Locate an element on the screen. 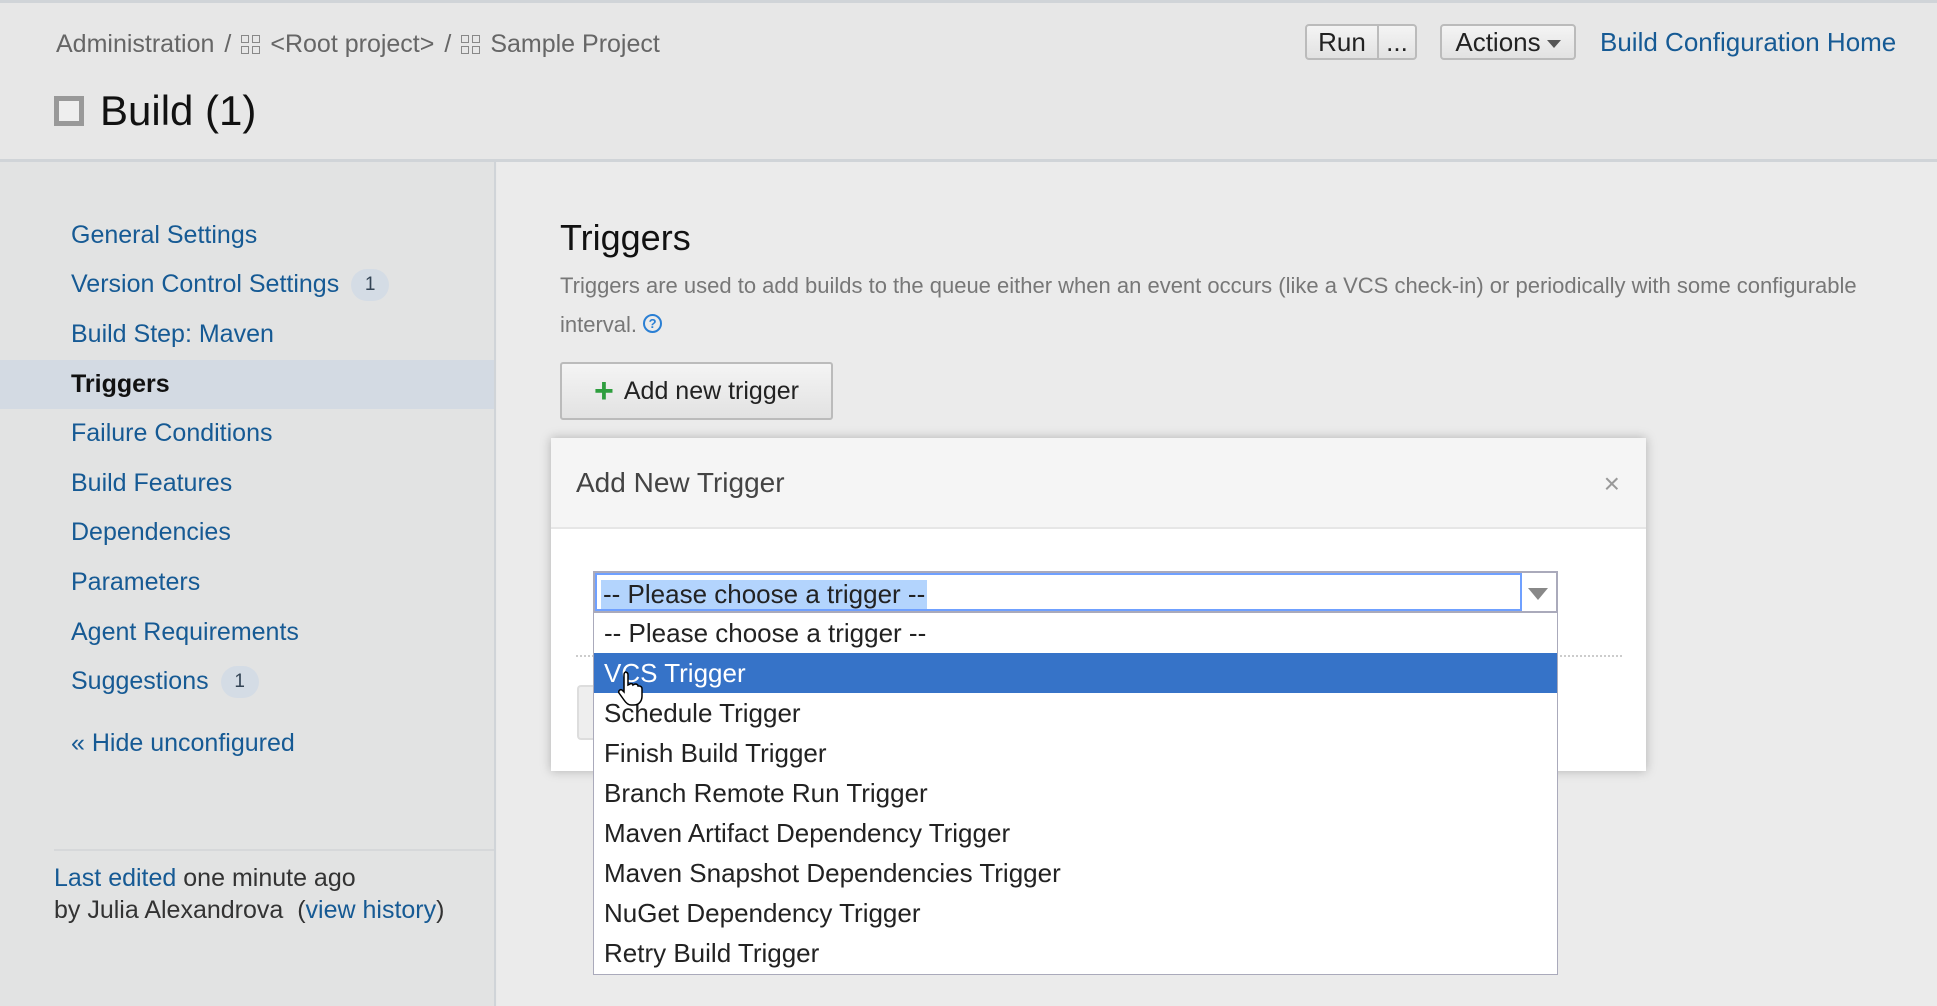 Image resolution: width=1937 pixels, height=1006 pixels. actions-button: Actions is located at coordinates (1508, 42).